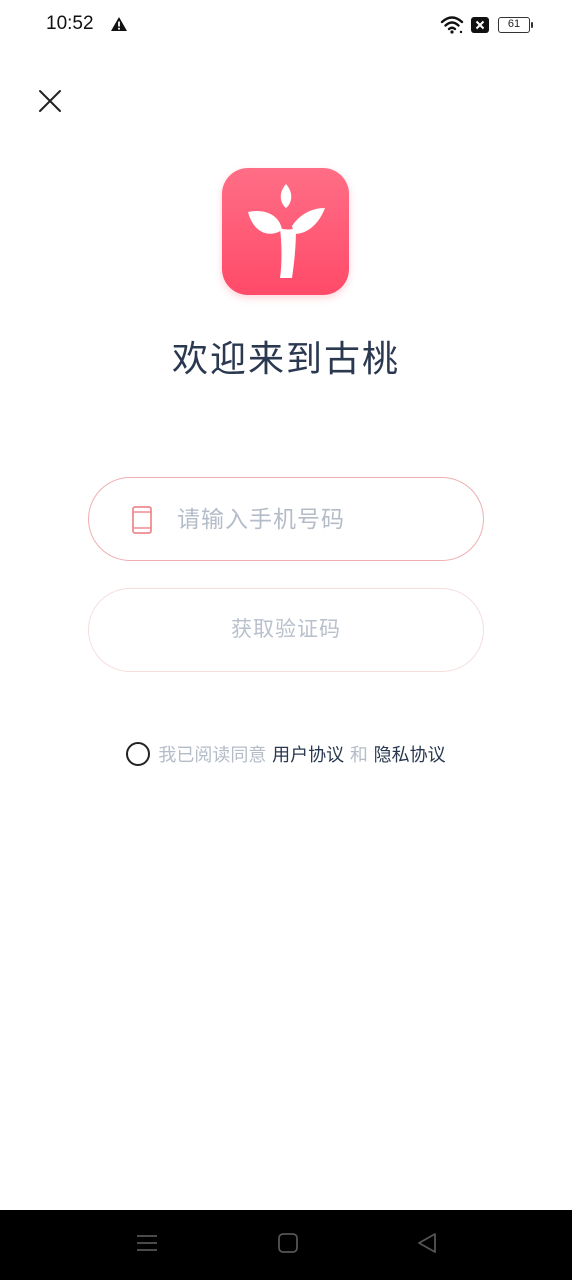 This screenshot has width=572, height=1280. Describe the element at coordinates (70, 23) in the screenshot. I see `status-time: 10:52` at that location.